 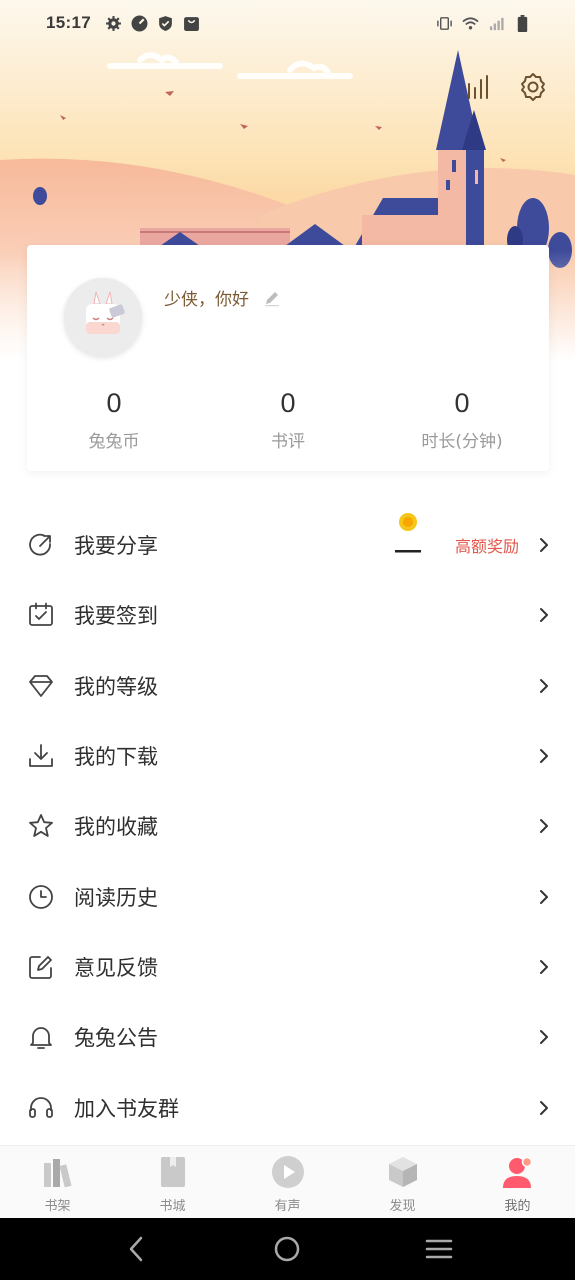 I want to click on bag-icon, so click(x=191, y=23).